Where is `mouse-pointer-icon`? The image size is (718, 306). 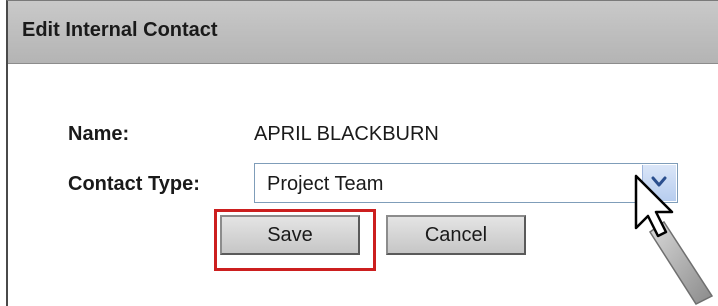 mouse-pointer-icon is located at coordinates (674, 239).